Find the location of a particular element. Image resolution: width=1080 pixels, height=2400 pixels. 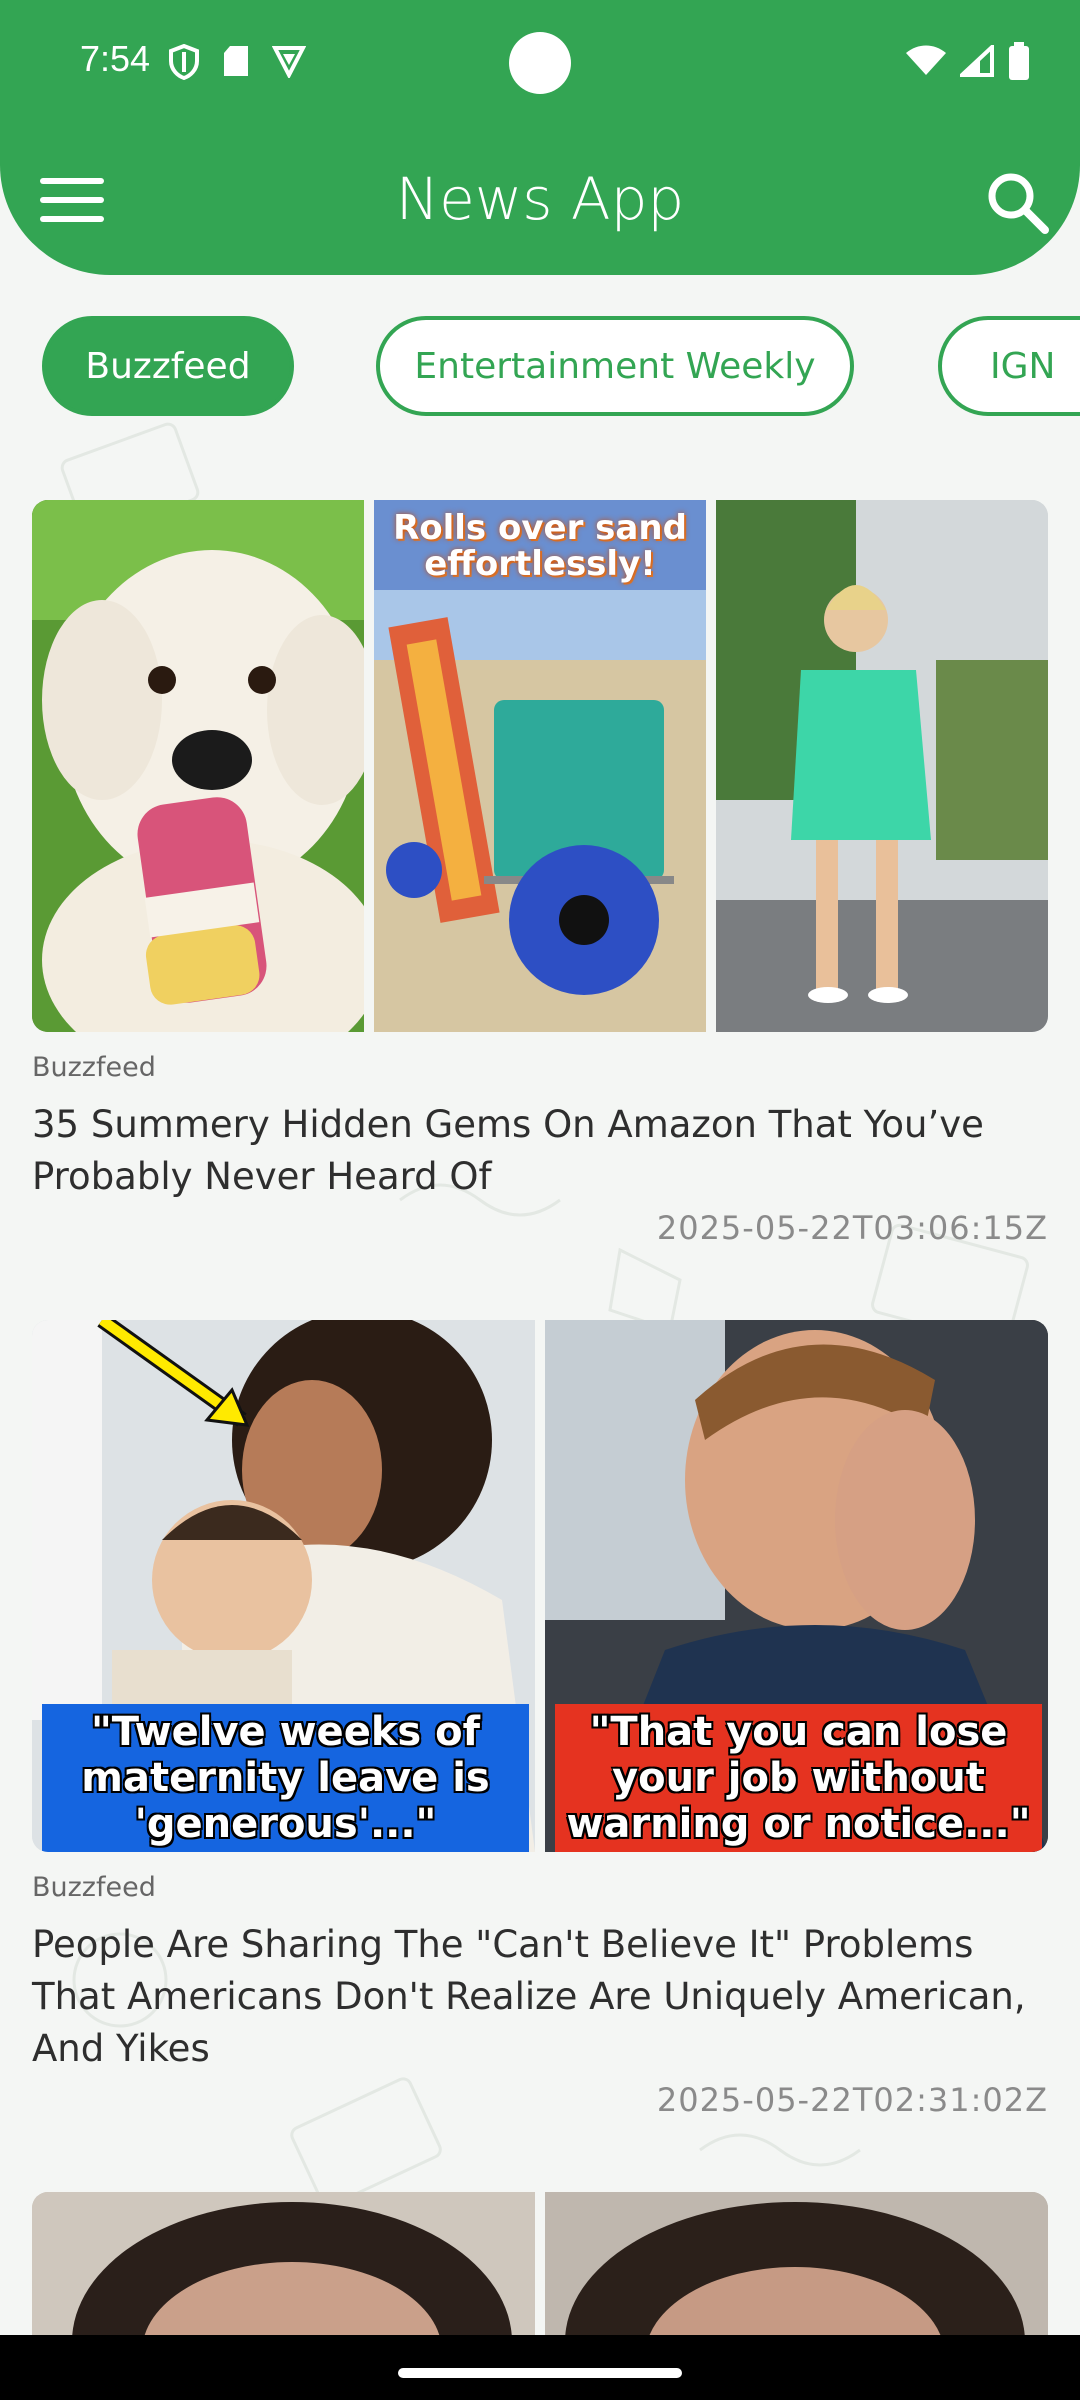

sd-card-icon is located at coordinates (236, 61).